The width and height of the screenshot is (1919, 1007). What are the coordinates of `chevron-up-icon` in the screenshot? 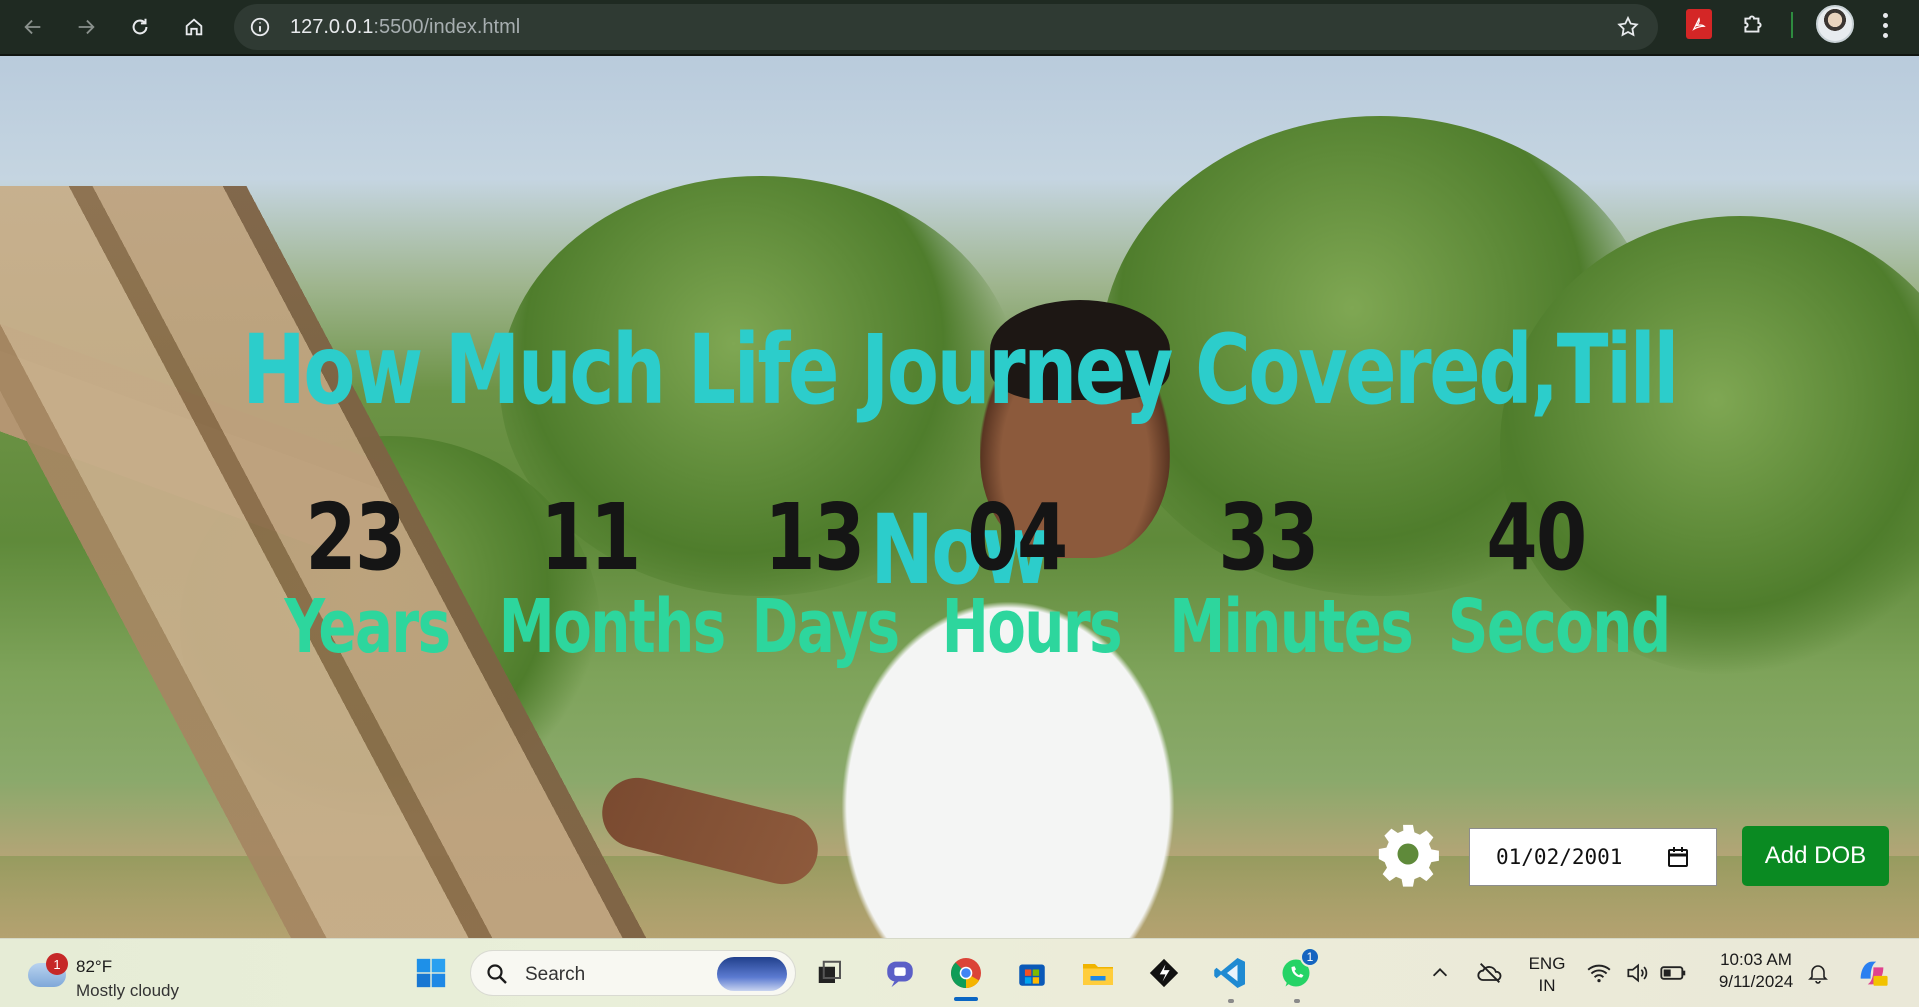 It's located at (1440, 973).